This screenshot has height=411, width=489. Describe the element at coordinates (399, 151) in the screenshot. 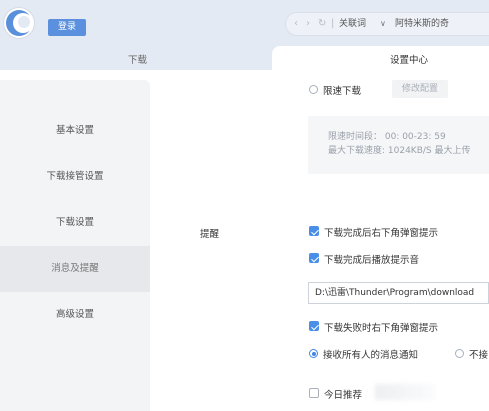

I see `limit-speed-text: 最大下载速度: 1024KB/S 最大上传` at that location.